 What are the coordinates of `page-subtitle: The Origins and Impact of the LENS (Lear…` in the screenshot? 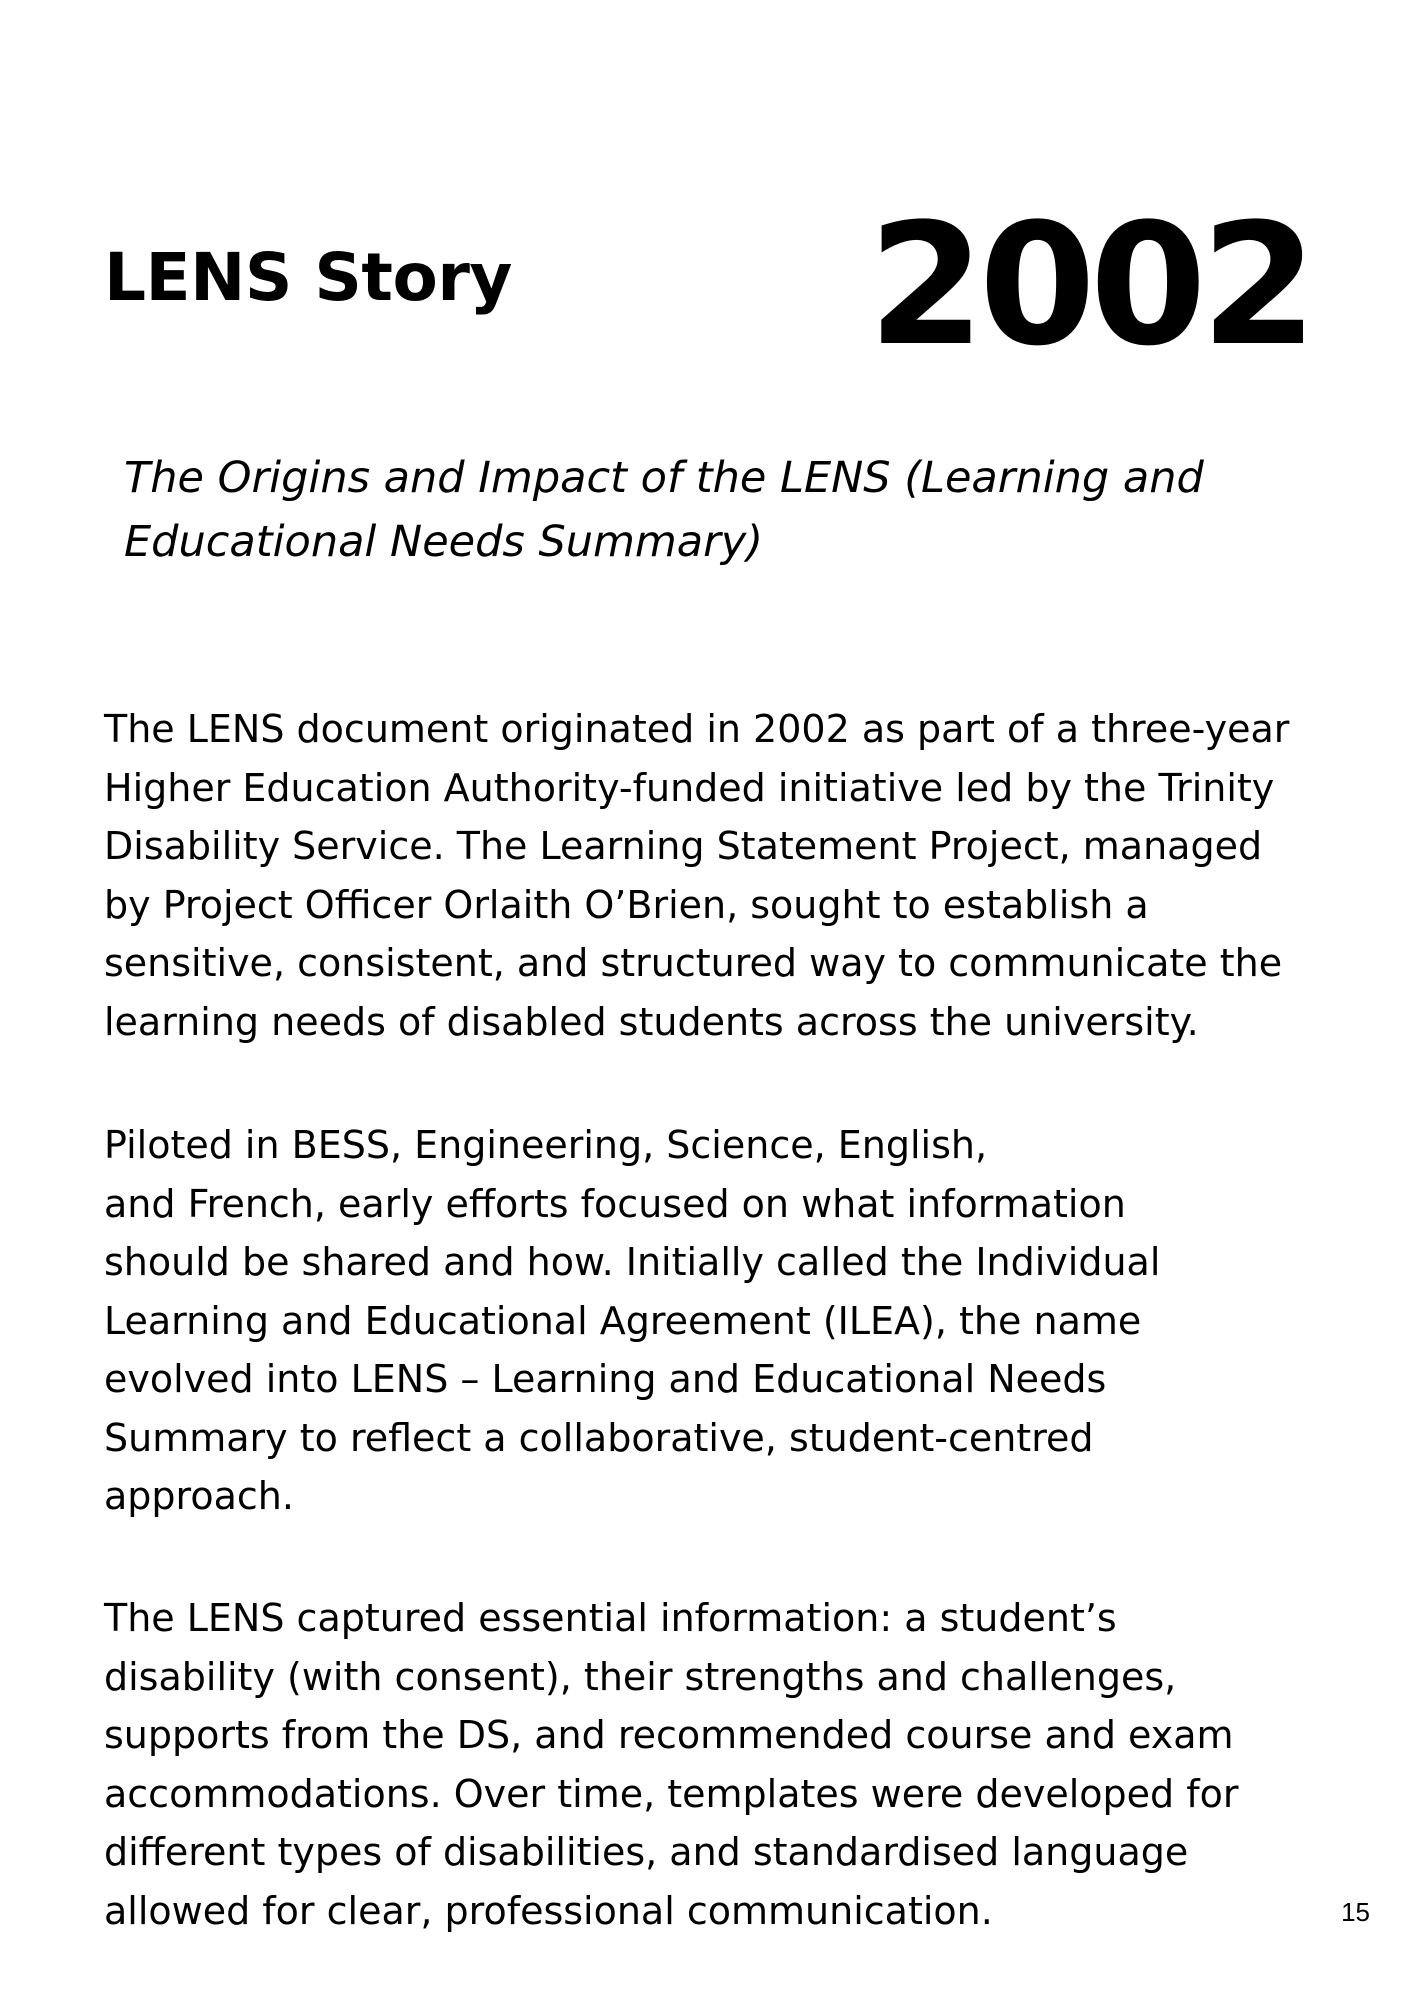 It's located at (664, 510).